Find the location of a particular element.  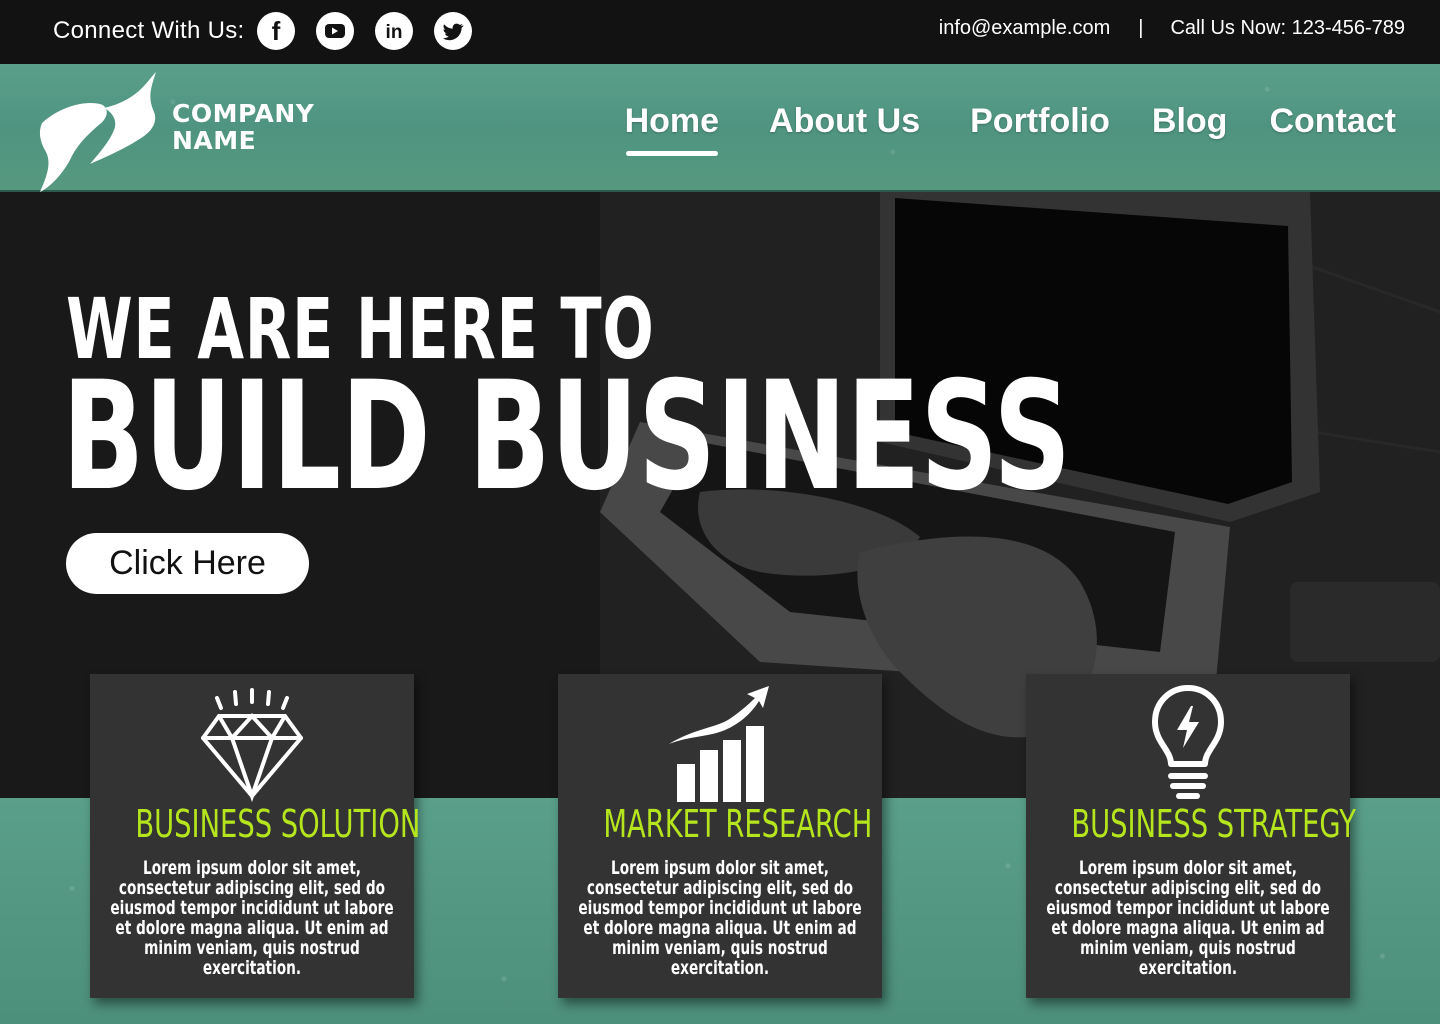

company-logo-icon is located at coordinates (100, 132).